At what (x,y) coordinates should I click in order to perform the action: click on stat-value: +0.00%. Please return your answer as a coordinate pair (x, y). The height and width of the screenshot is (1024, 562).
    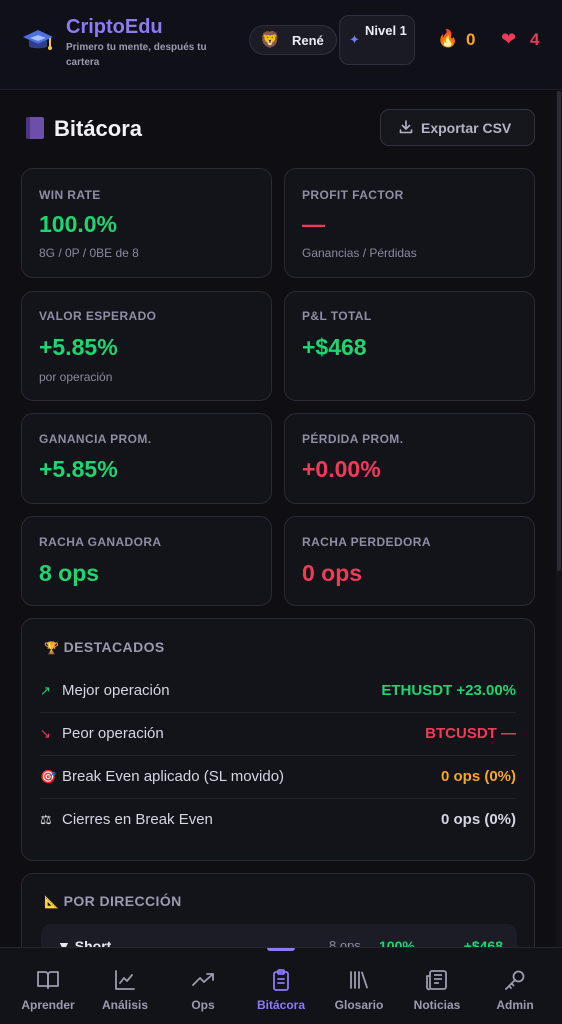
    Looking at the image, I should click on (341, 469).